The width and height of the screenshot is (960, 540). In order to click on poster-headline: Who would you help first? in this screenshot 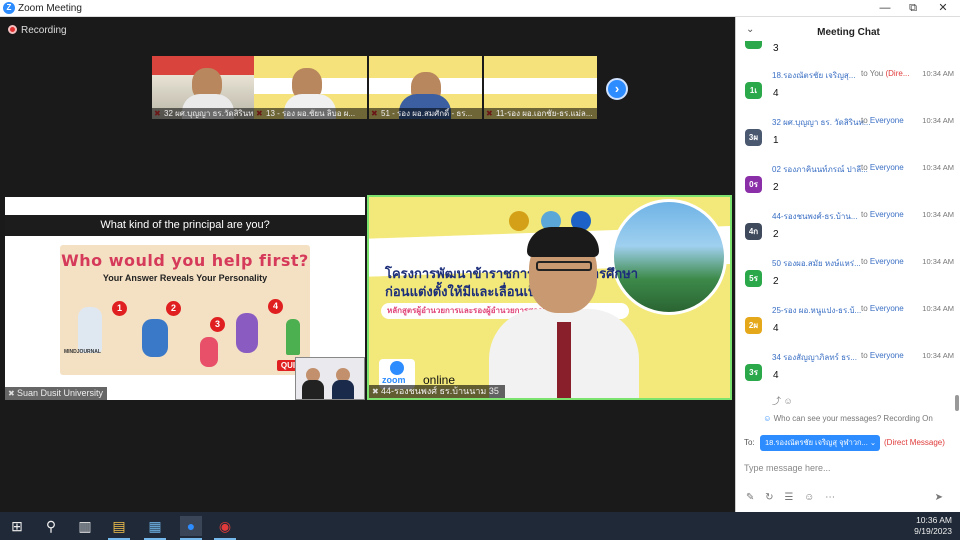, I will do `click(185, 260)`.